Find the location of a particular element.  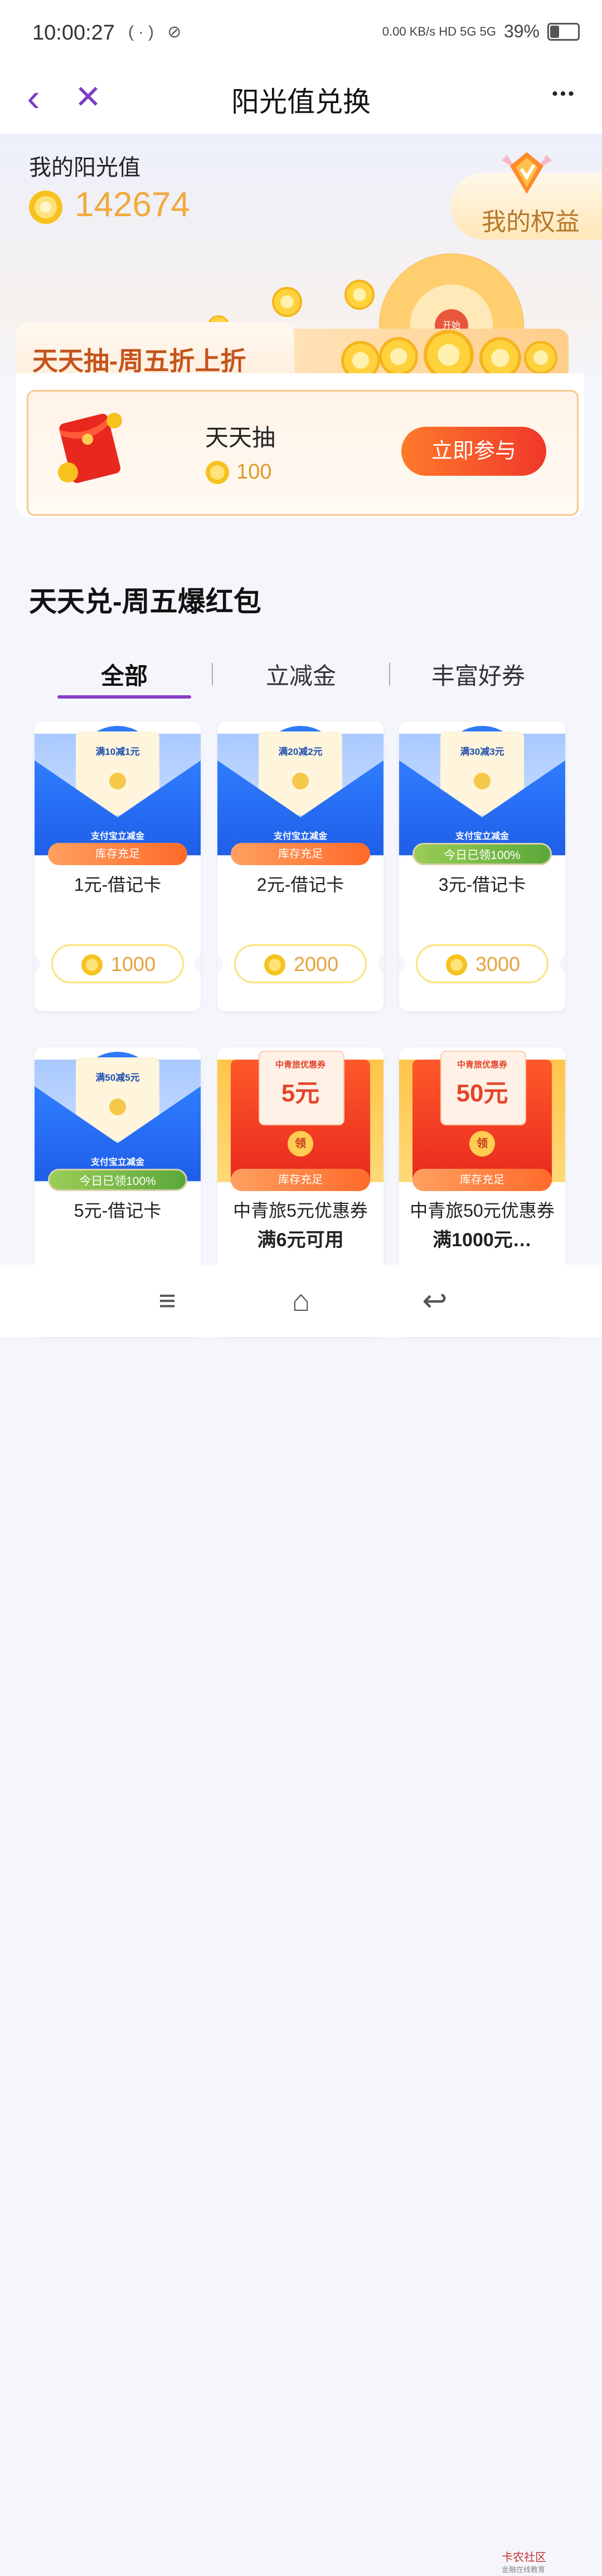

lottery-item-name: 天天抽 is located at coordinates (241, 438).